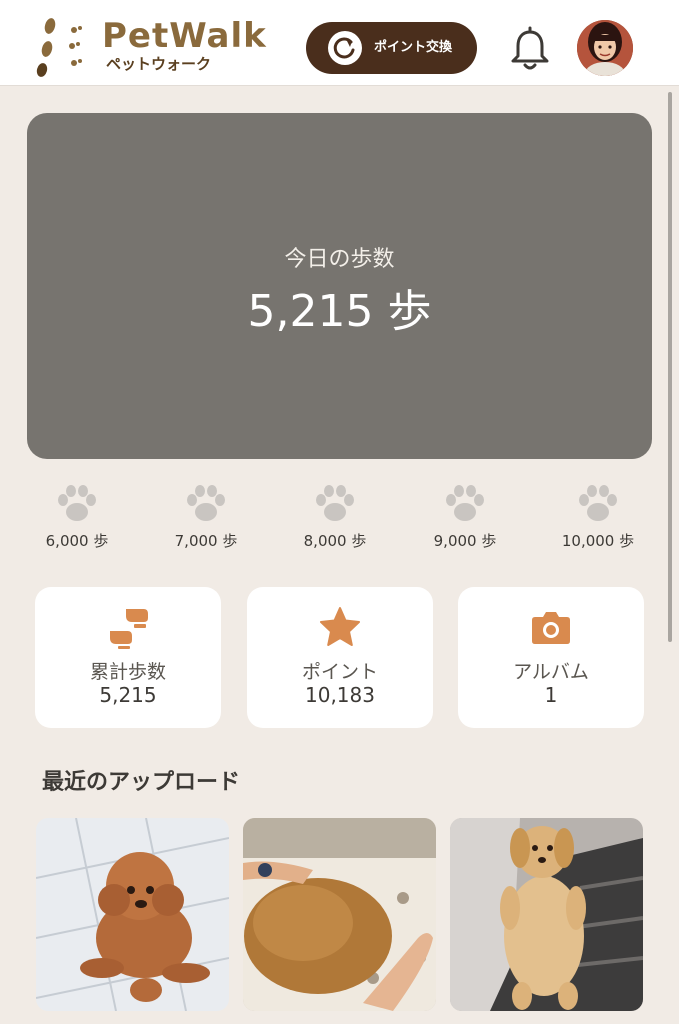  I want to click on album-card: アルバム 1, so click(551, 657).